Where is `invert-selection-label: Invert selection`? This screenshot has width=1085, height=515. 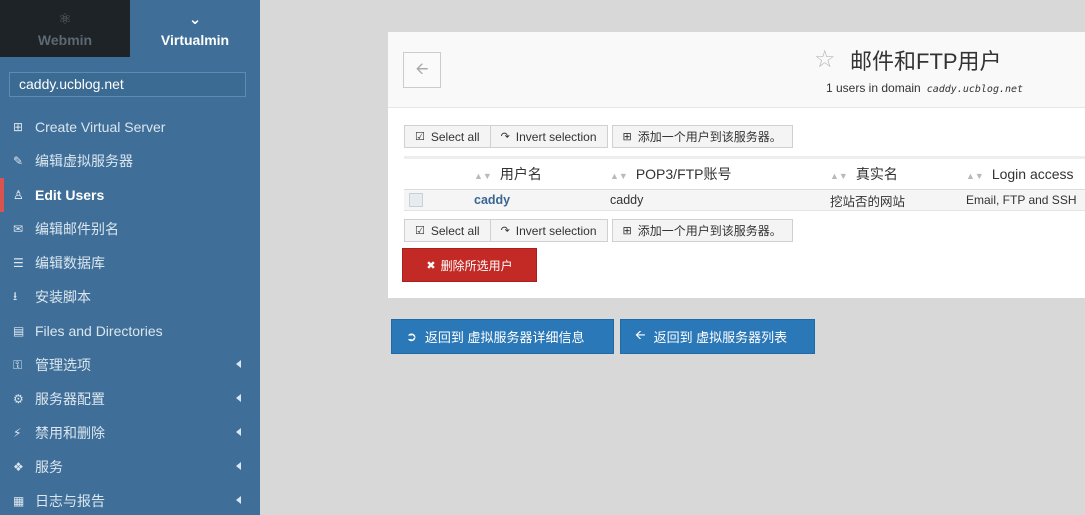 invert-selection-label: Invert selection is located at coordinates (556, 230).